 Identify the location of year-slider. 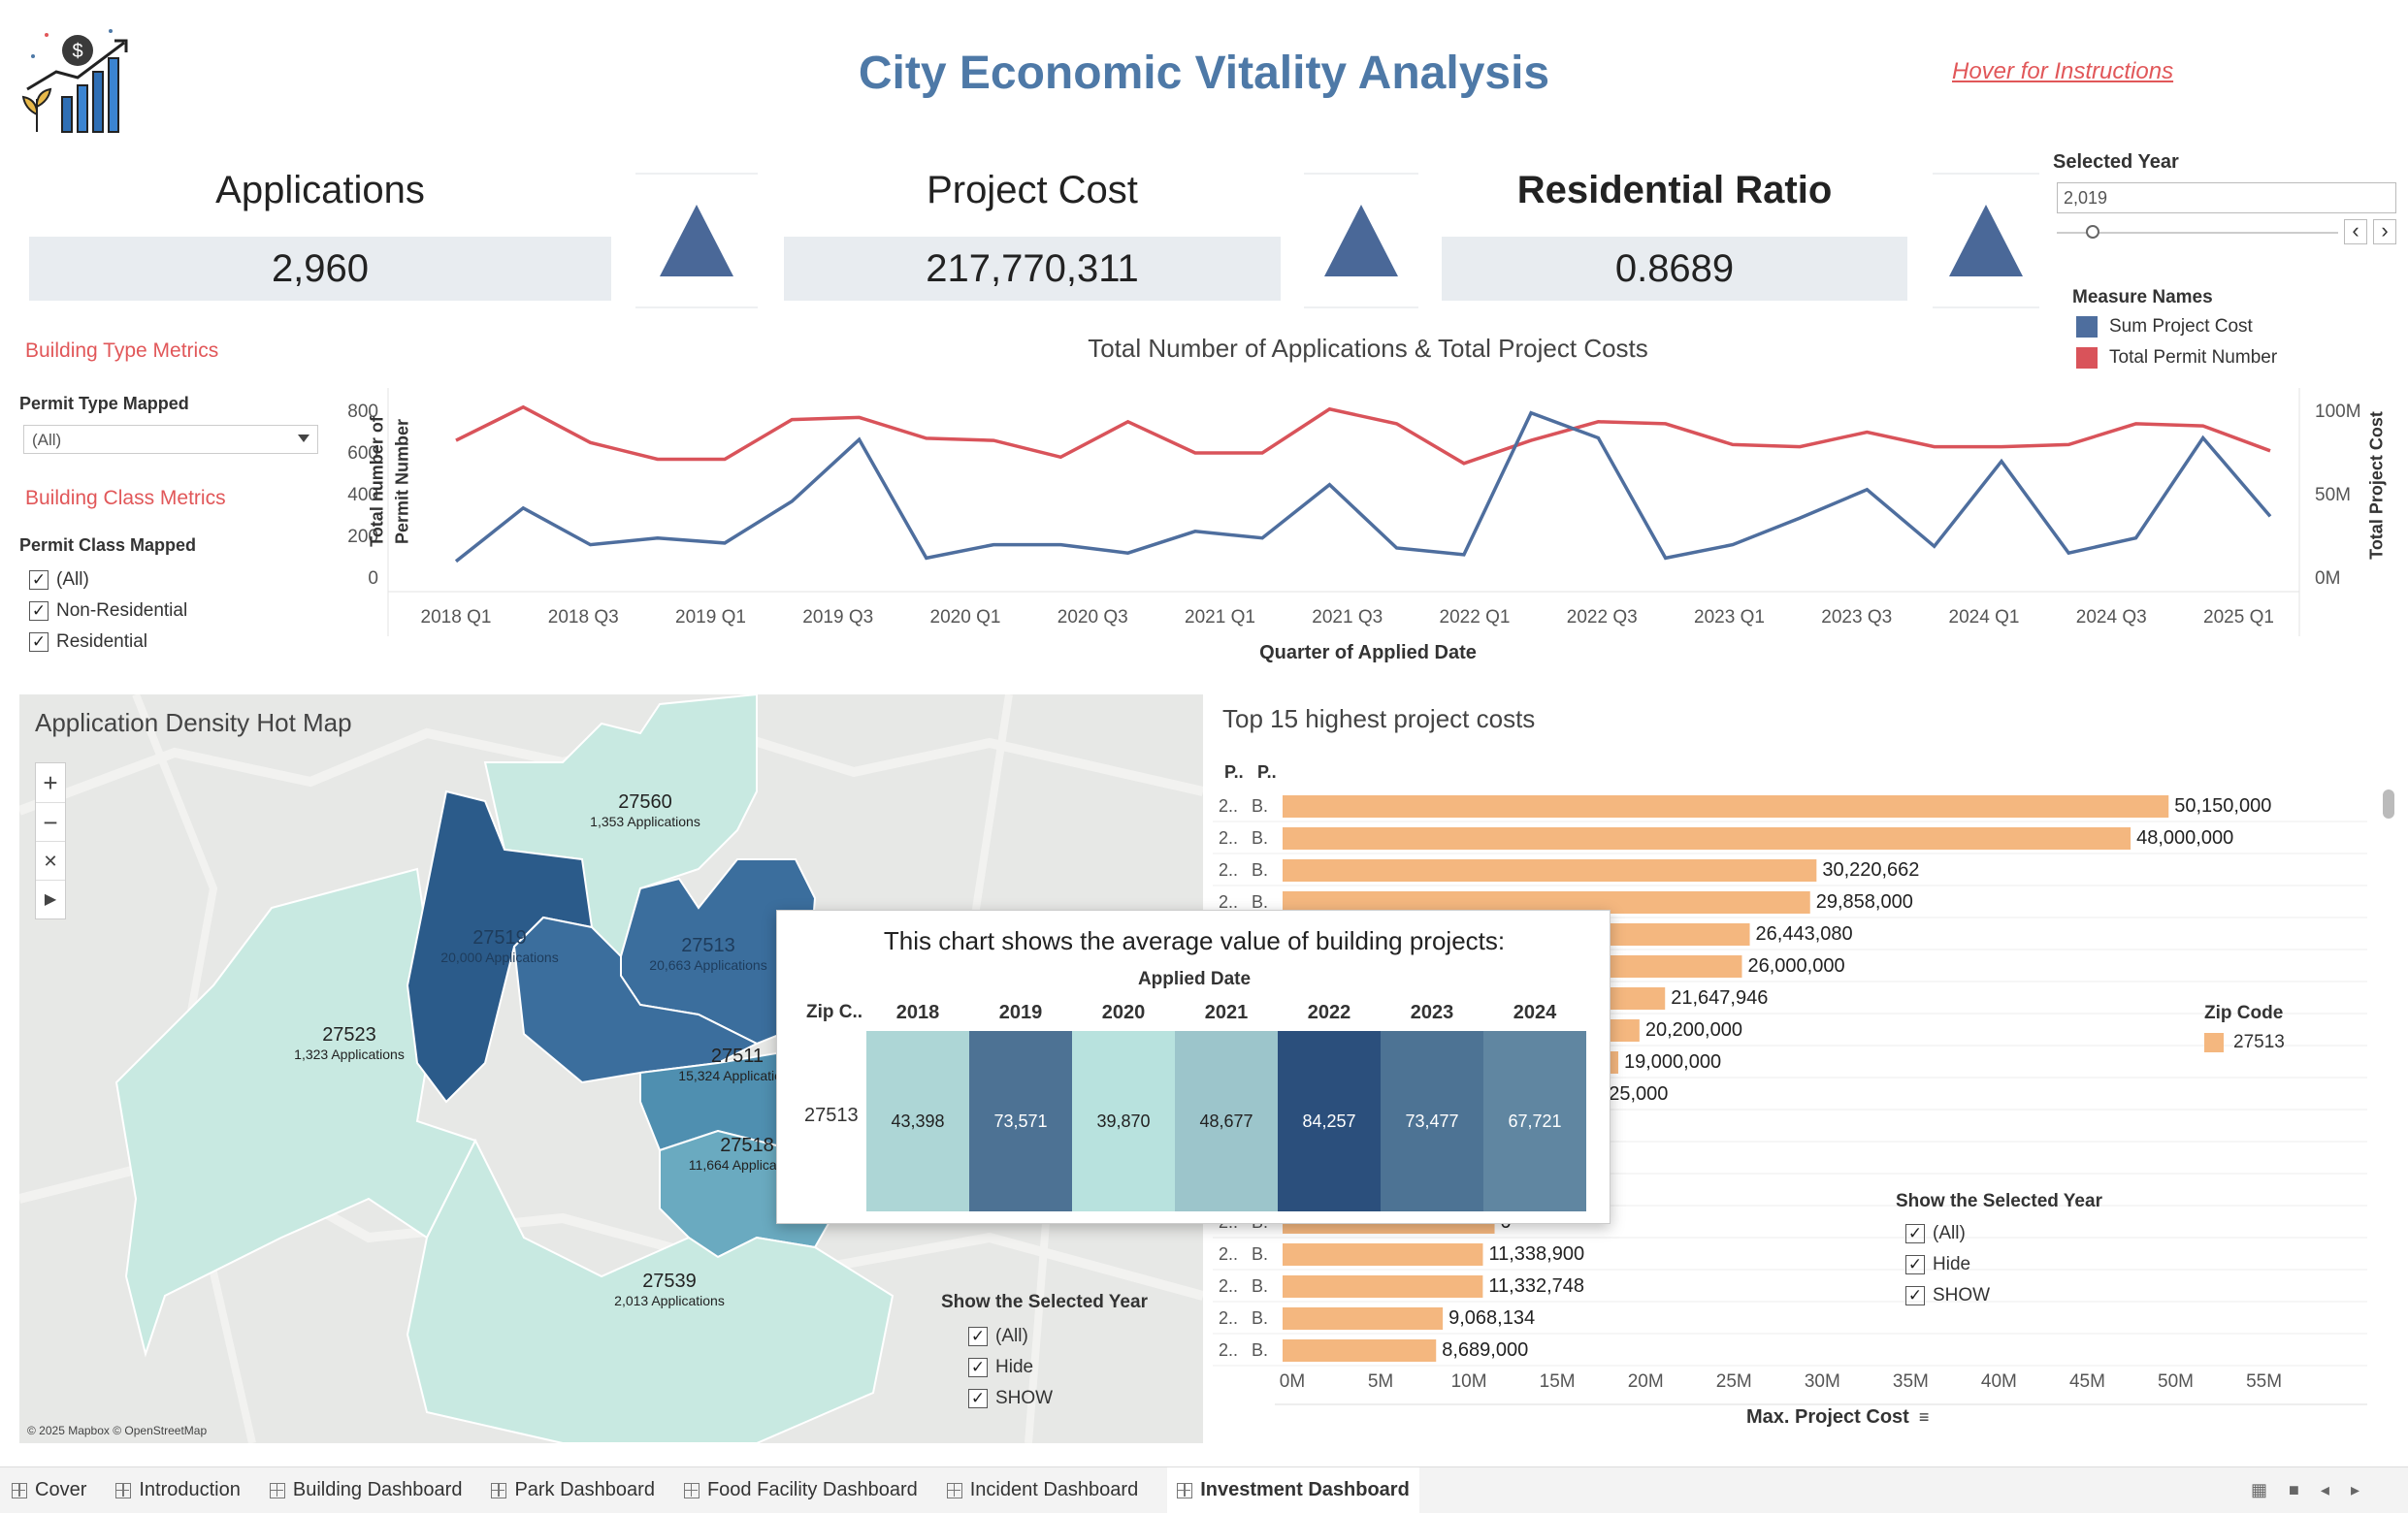
(2197, 232).